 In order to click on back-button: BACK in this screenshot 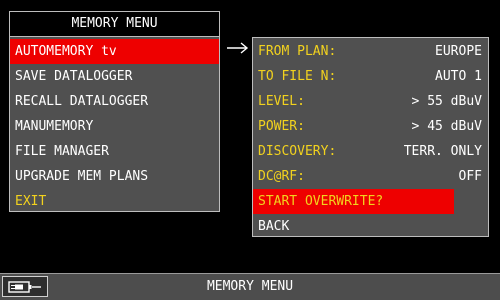, I will do `click(370, 226)`.